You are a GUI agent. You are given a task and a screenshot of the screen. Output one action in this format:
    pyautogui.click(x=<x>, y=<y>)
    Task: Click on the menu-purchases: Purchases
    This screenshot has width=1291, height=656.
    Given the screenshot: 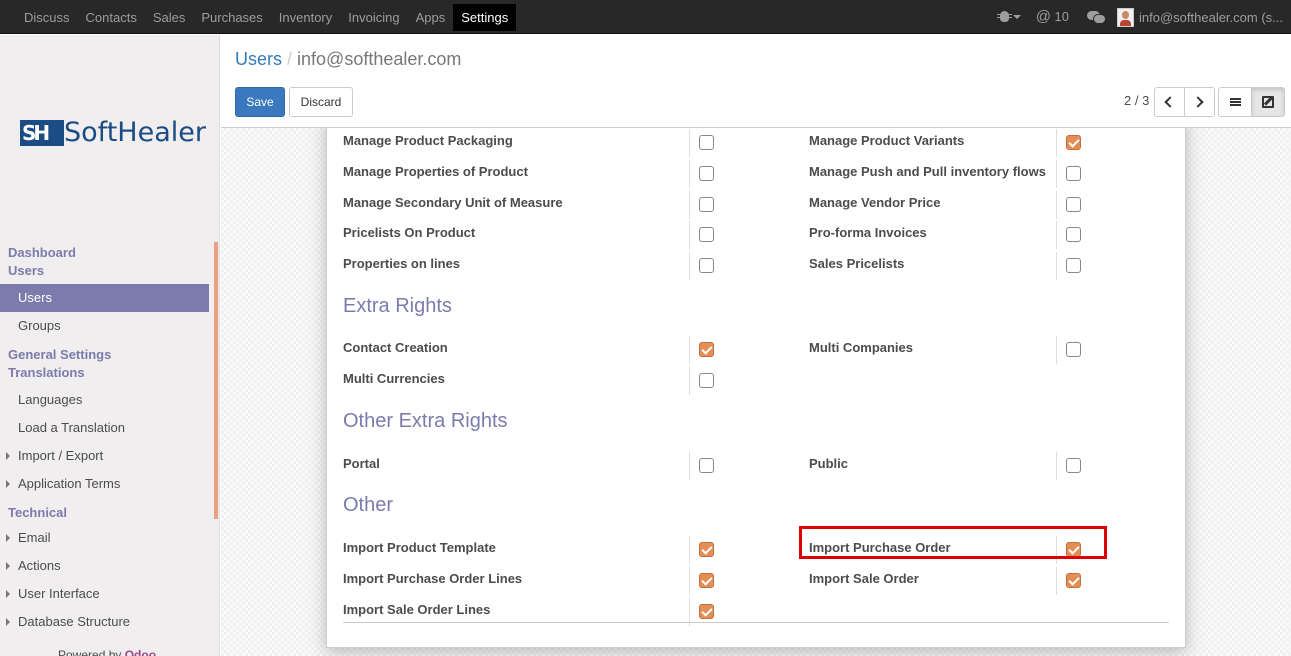 What is the action you would take?
    pyautogui.click(x=231, y=17)
    